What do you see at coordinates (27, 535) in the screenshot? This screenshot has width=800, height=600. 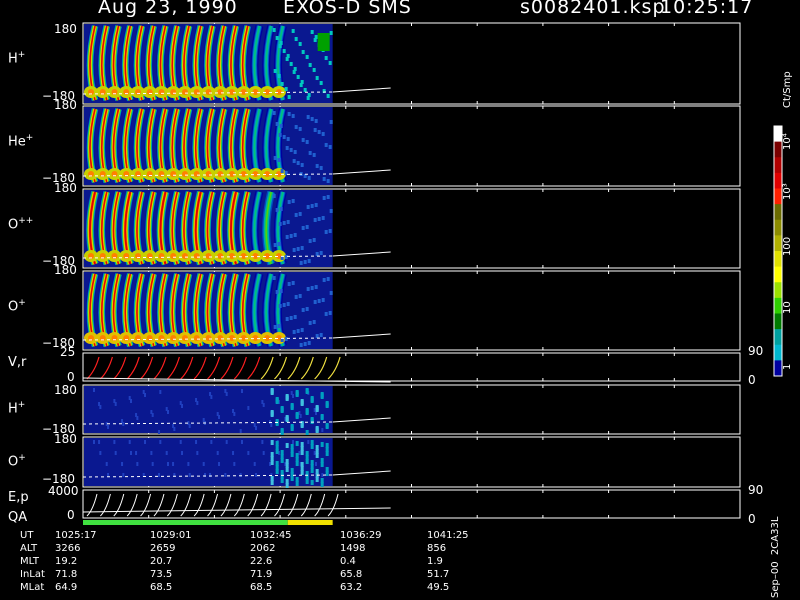 I see `footer-row-label: UT` at bounding box center [27, 535].